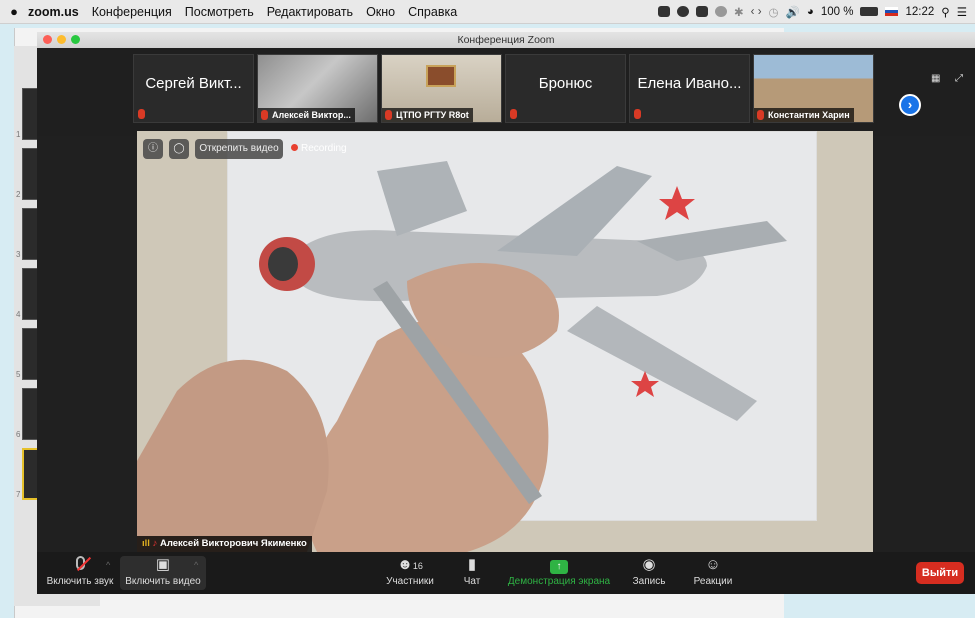 The width and height of the screenshot is (975, 618). What do you see at coordinates (219, 12) in the screenshot?
I see `menu-view: Посмотреть` at bounding box center [219, 12].